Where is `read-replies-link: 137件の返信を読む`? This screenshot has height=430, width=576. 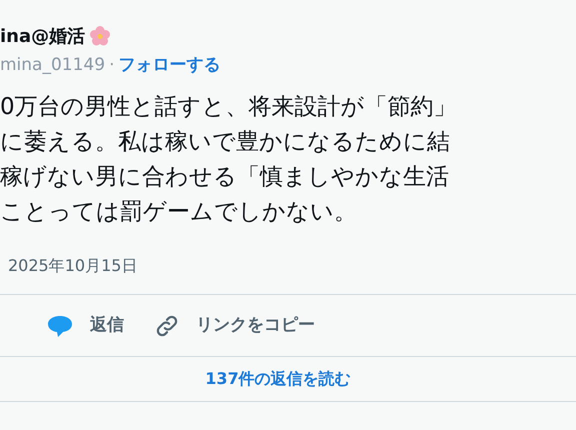 read-replies-link: 137件の返信を読む is located at coordinates (288, 379).